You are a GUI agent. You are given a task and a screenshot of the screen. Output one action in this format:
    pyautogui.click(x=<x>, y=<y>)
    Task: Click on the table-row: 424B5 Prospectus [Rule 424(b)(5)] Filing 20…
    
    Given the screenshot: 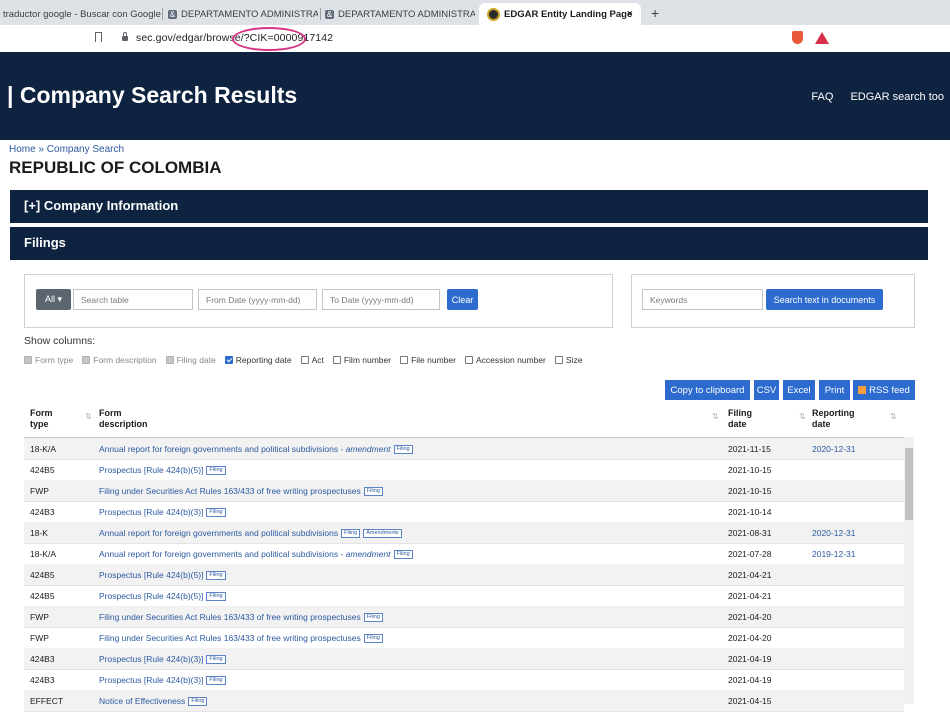 What is the action you would take?
    pyautogui.click(x=464, y=470)
    